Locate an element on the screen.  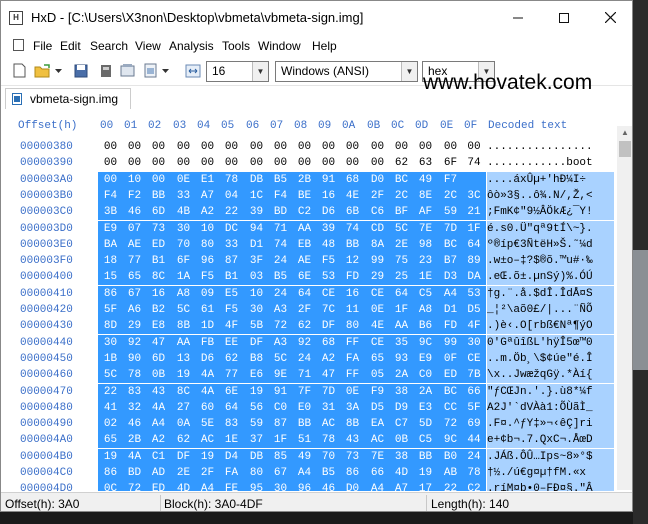
byte-cell: 12 is located at coordinates (352, 261).